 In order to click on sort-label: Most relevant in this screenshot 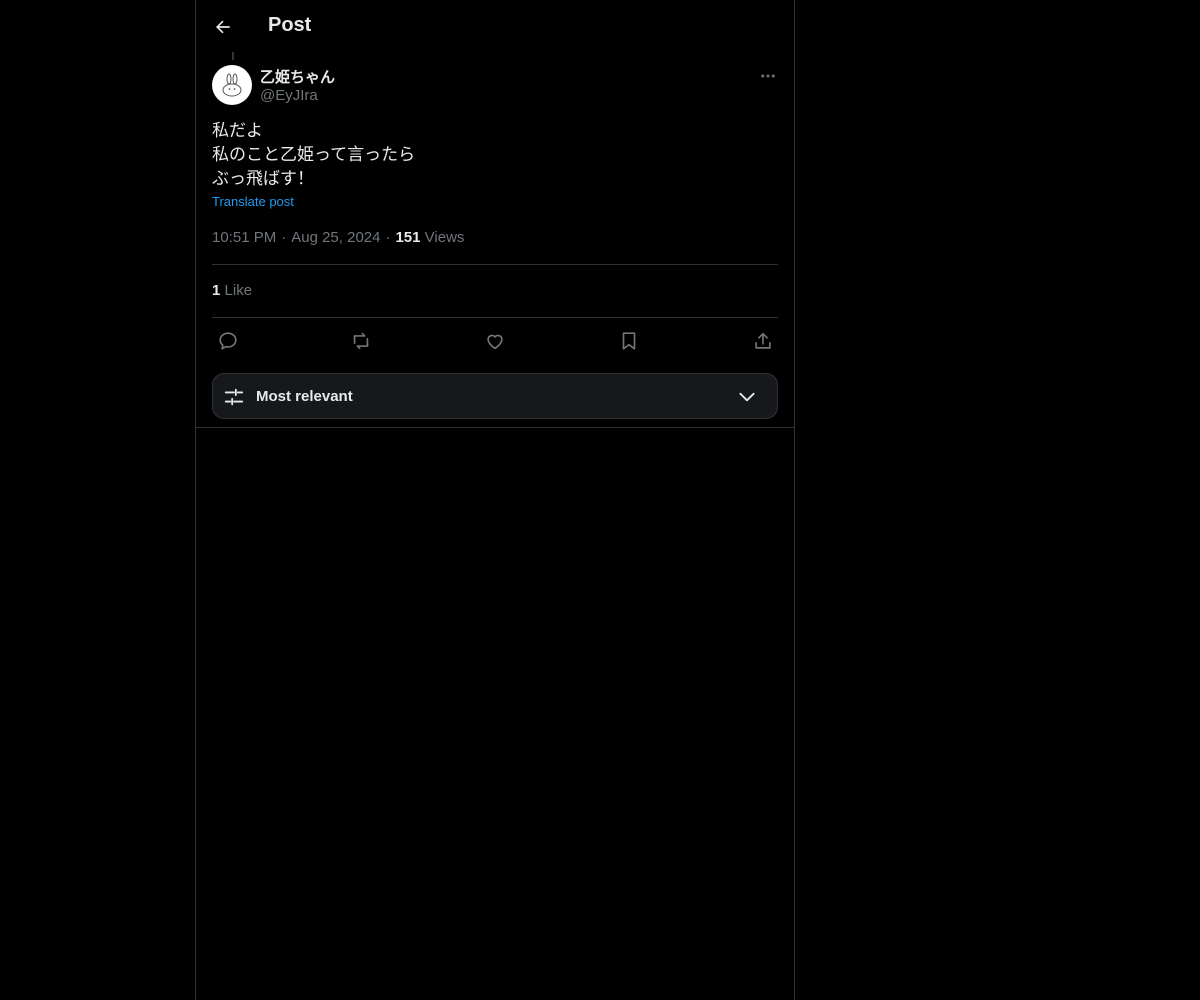, I will do `click(304, 396)`.